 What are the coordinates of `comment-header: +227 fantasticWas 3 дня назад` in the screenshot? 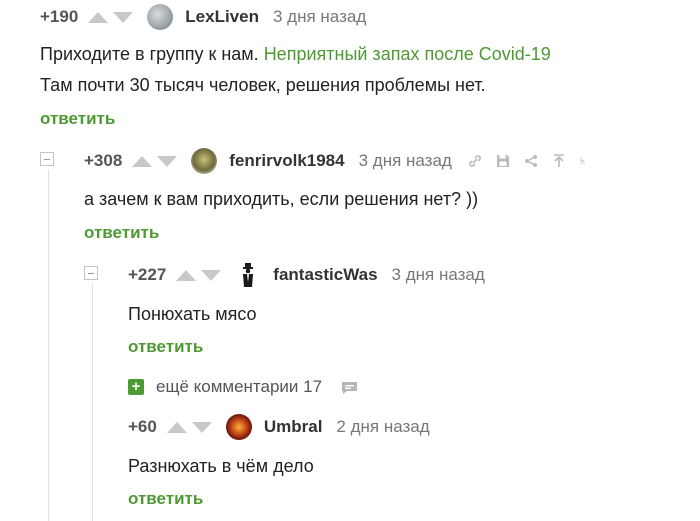 It's located at (306, 275).